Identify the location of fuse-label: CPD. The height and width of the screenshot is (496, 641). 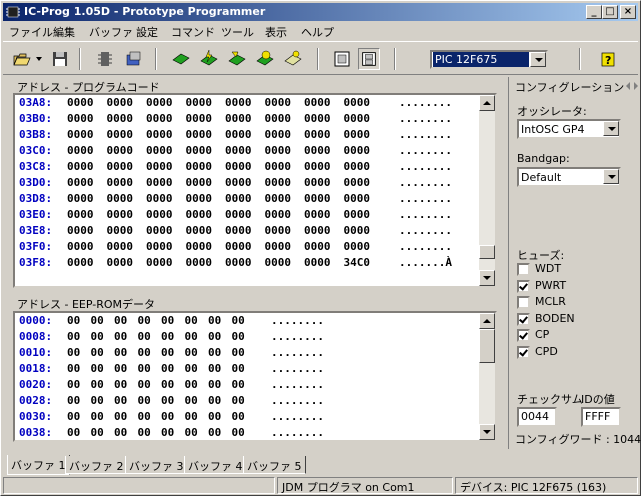
(546, 351).